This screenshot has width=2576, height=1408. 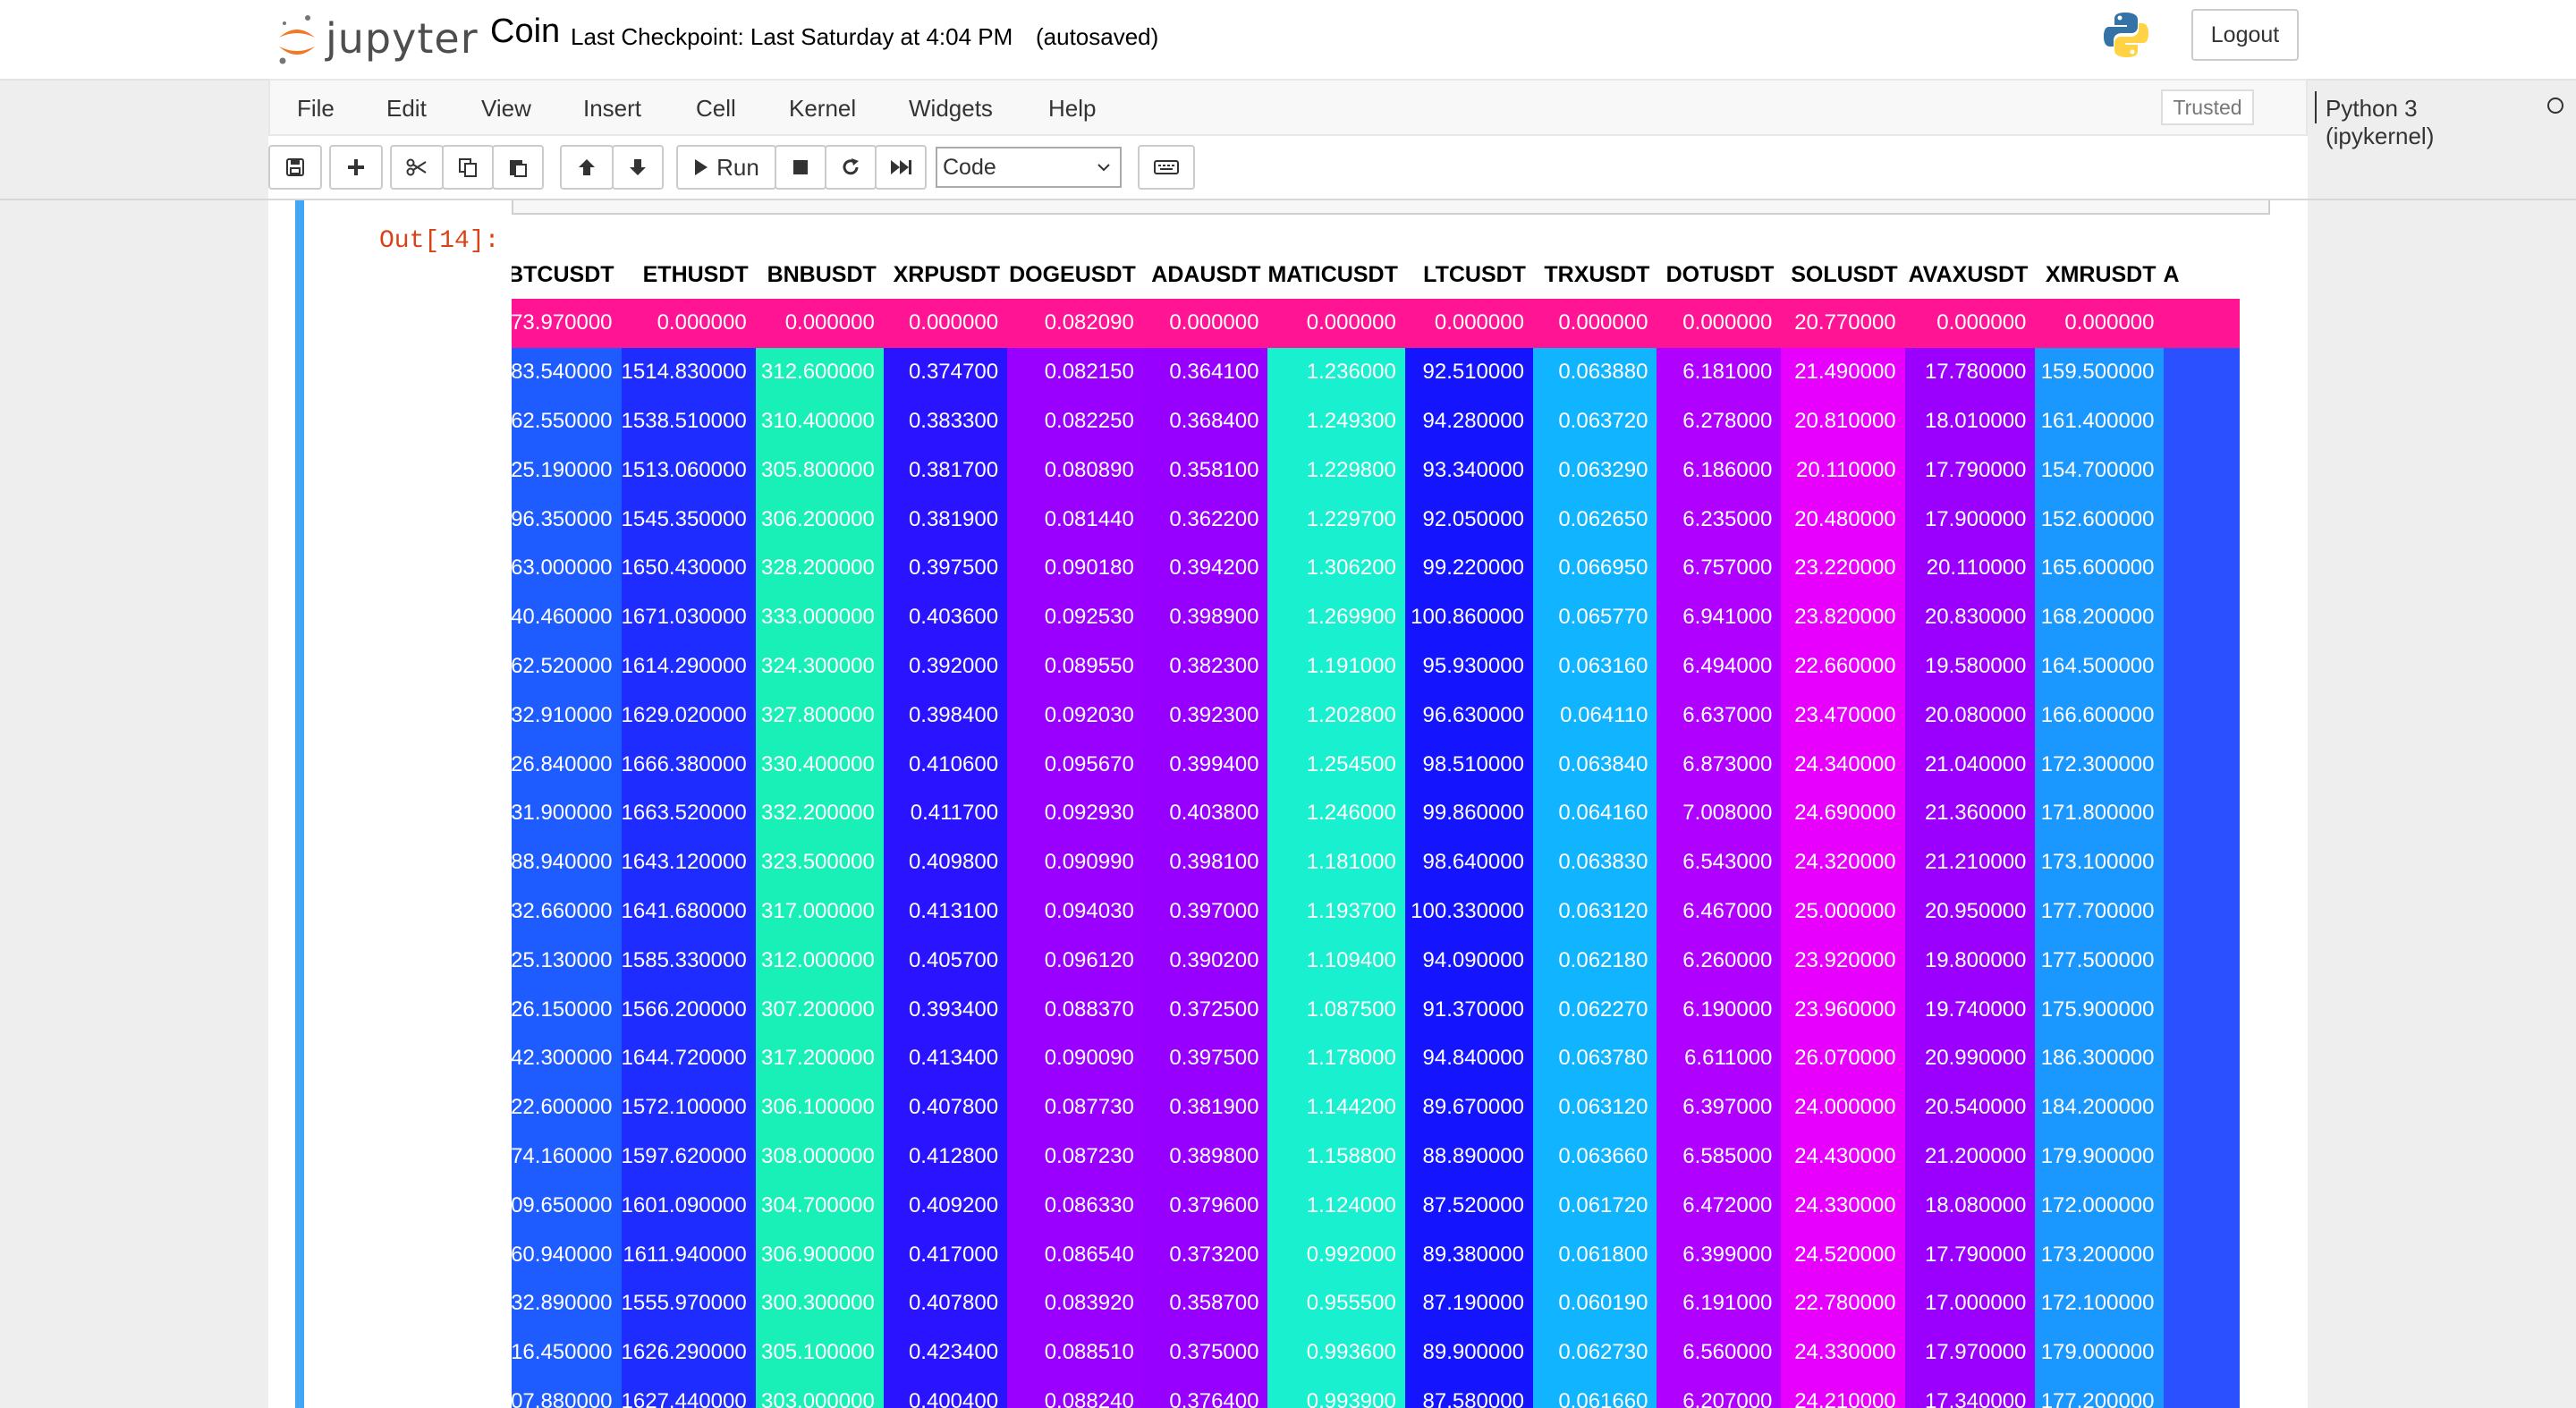 What do you see at coordinates (2099, 1255) in the screenshot?
I see `table-cell: 173.200000` at bounding box center [2099, 1255].